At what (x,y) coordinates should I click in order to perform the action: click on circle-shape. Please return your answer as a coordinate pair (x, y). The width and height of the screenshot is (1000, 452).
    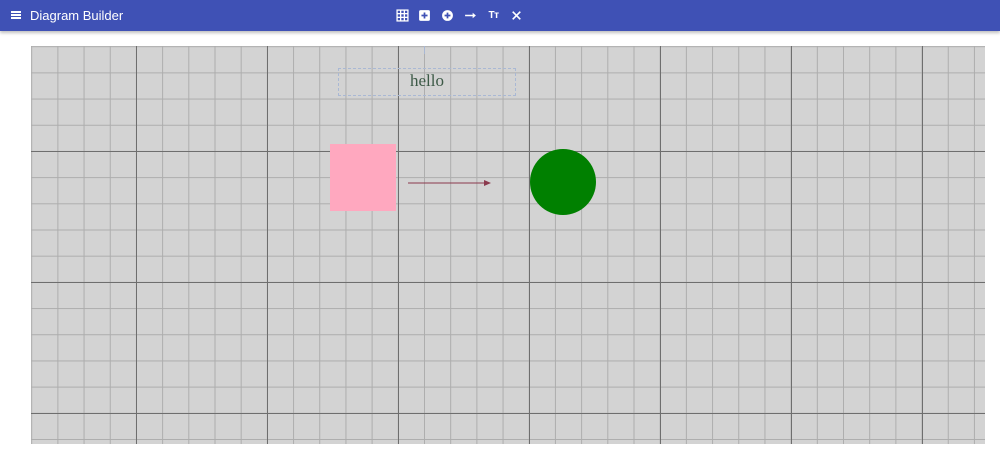
    Looking at the image, I should click on (563, 182).